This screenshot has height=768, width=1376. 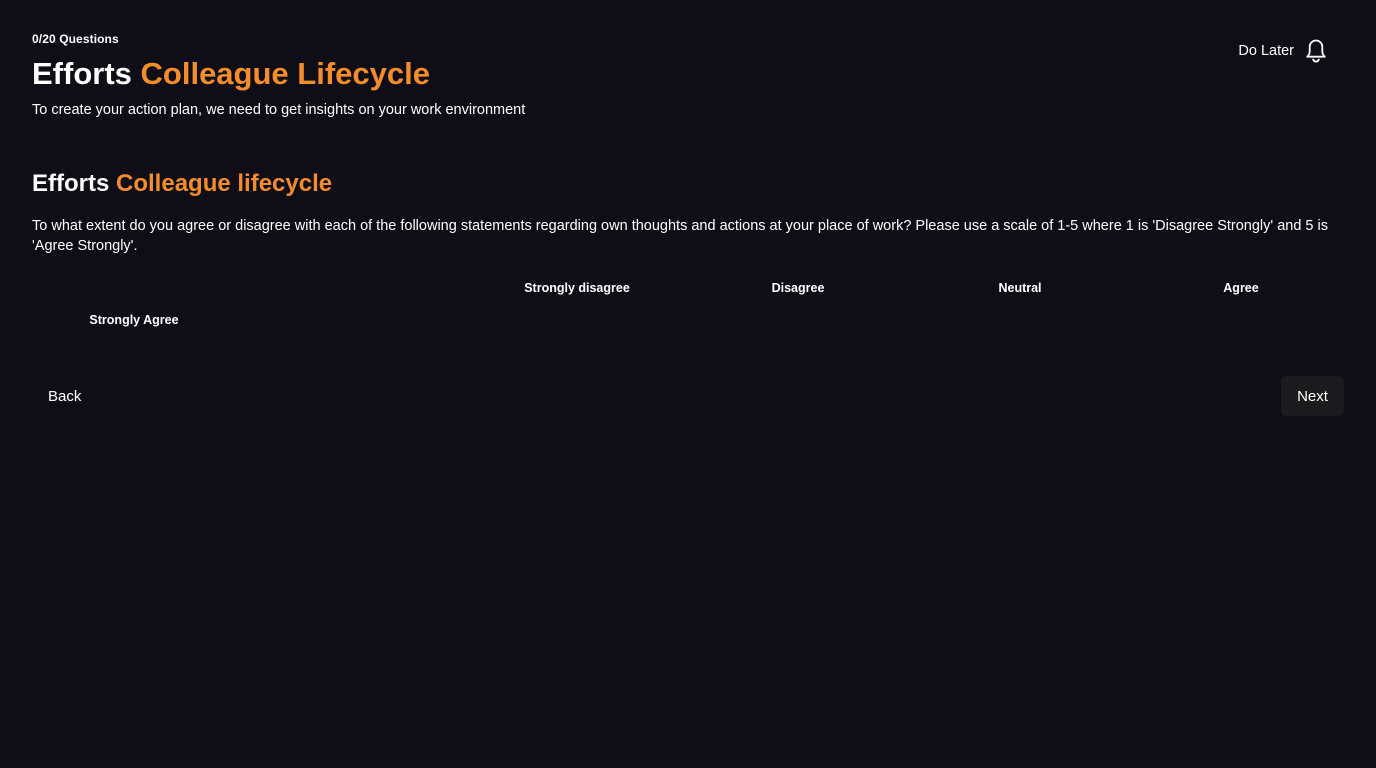 What do you see at coordinates (285, 73) in the screenshot?
I see `page-title-highlight: Colleague Lifecycle` at bounding box center [285, 73].